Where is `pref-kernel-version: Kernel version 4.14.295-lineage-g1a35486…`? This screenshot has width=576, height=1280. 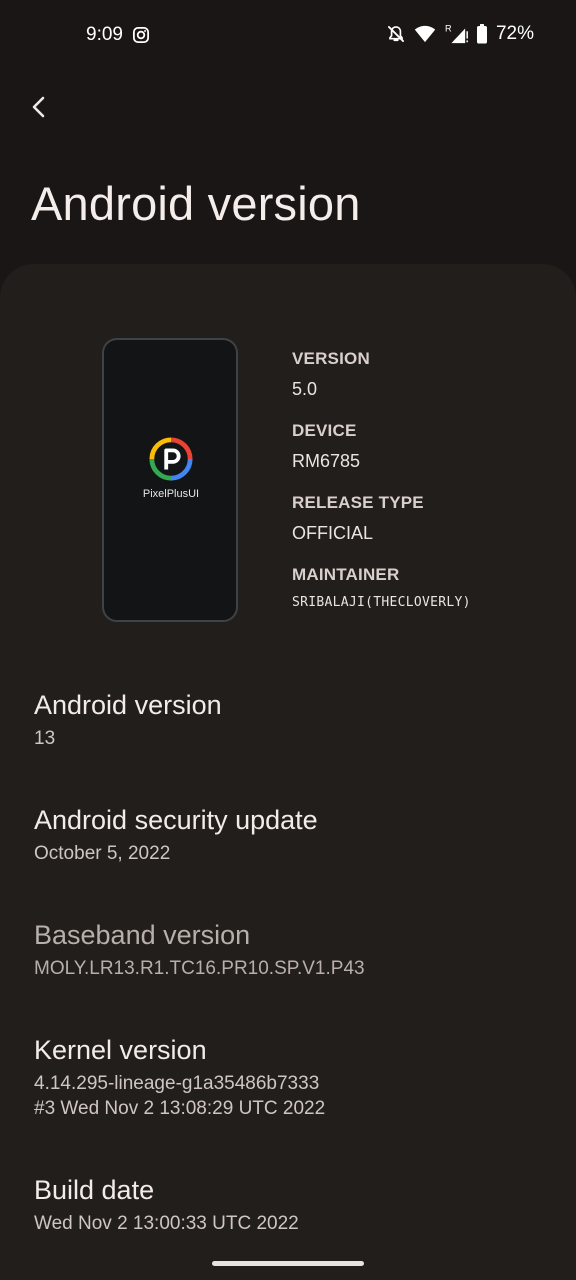 pref-kernel-version: Kernel version 4.14.295-lineage-g1a35486… is located at coordinates (289, 1077).